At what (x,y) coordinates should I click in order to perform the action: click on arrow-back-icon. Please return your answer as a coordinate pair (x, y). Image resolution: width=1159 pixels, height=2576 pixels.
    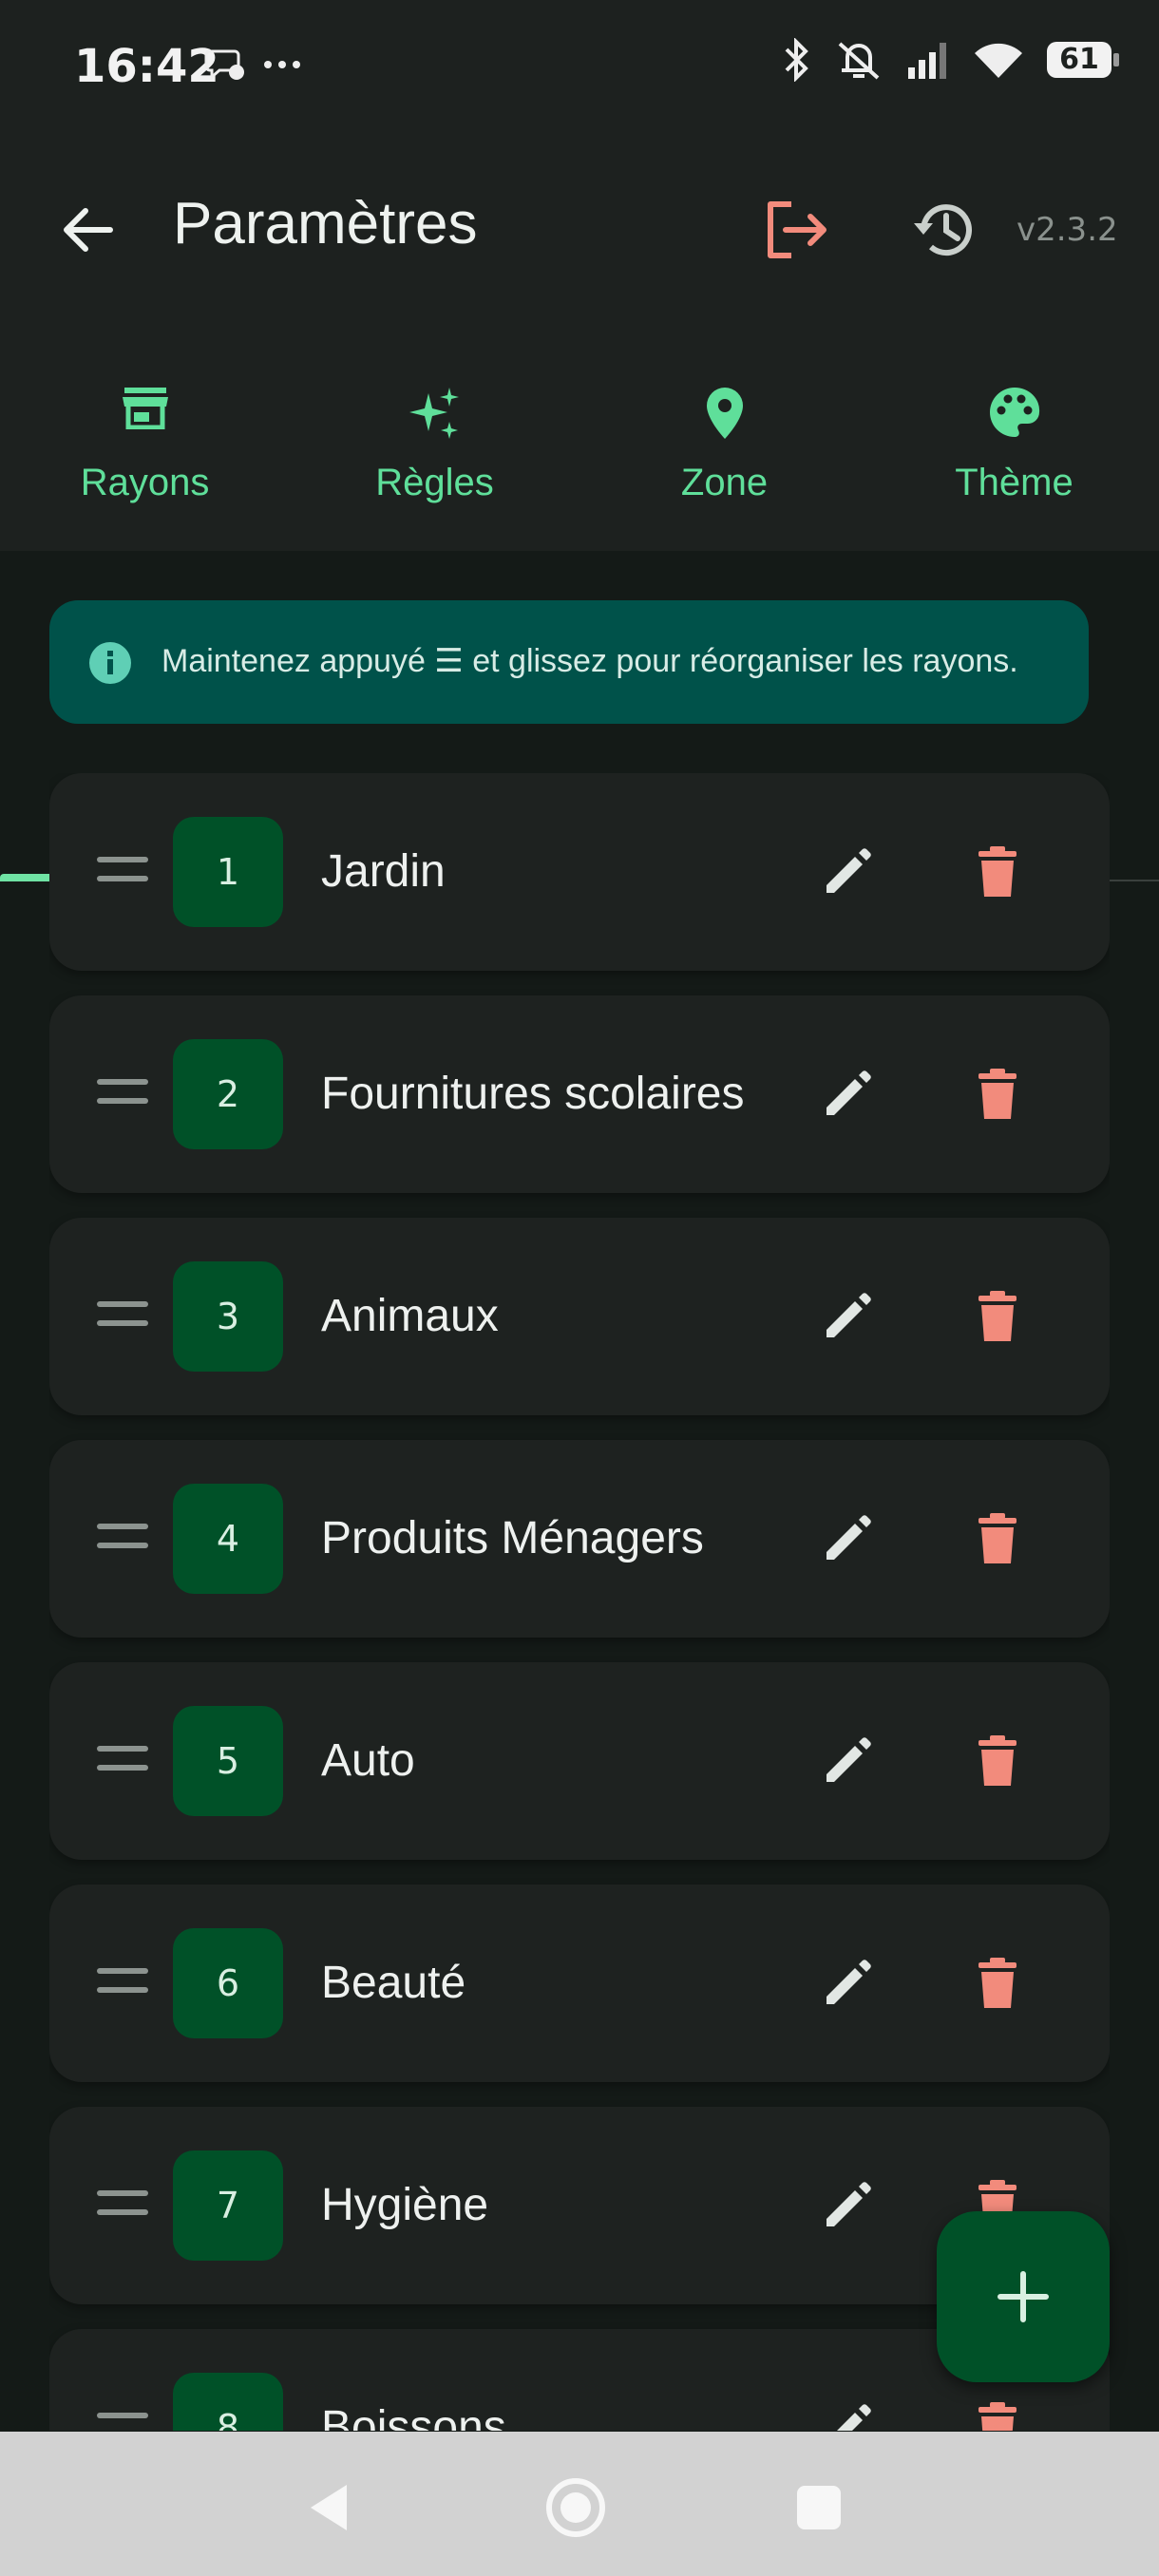
    Looking at the image, I should click on (88, 230).